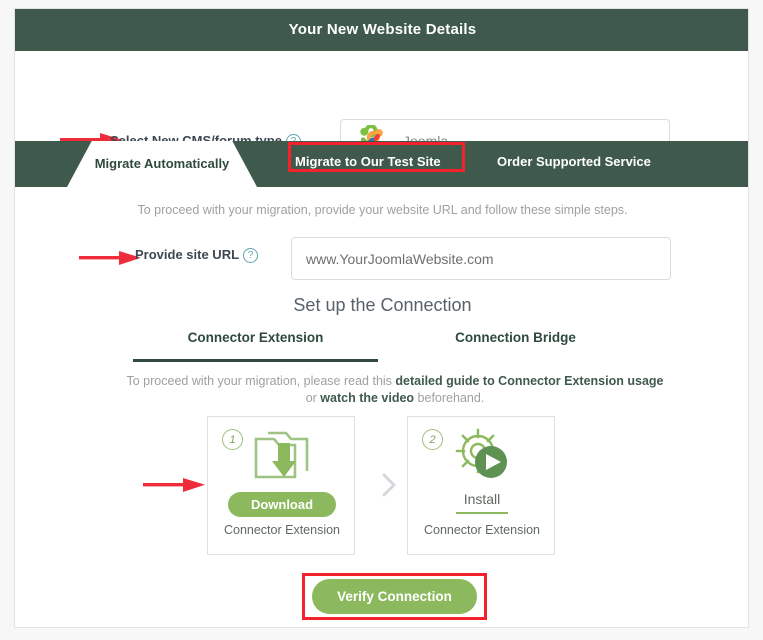 The image size is (763, 640). Describe the element at coordinates (481, 453) in the screenshot. I see `gear-play-install-icon` at that location.